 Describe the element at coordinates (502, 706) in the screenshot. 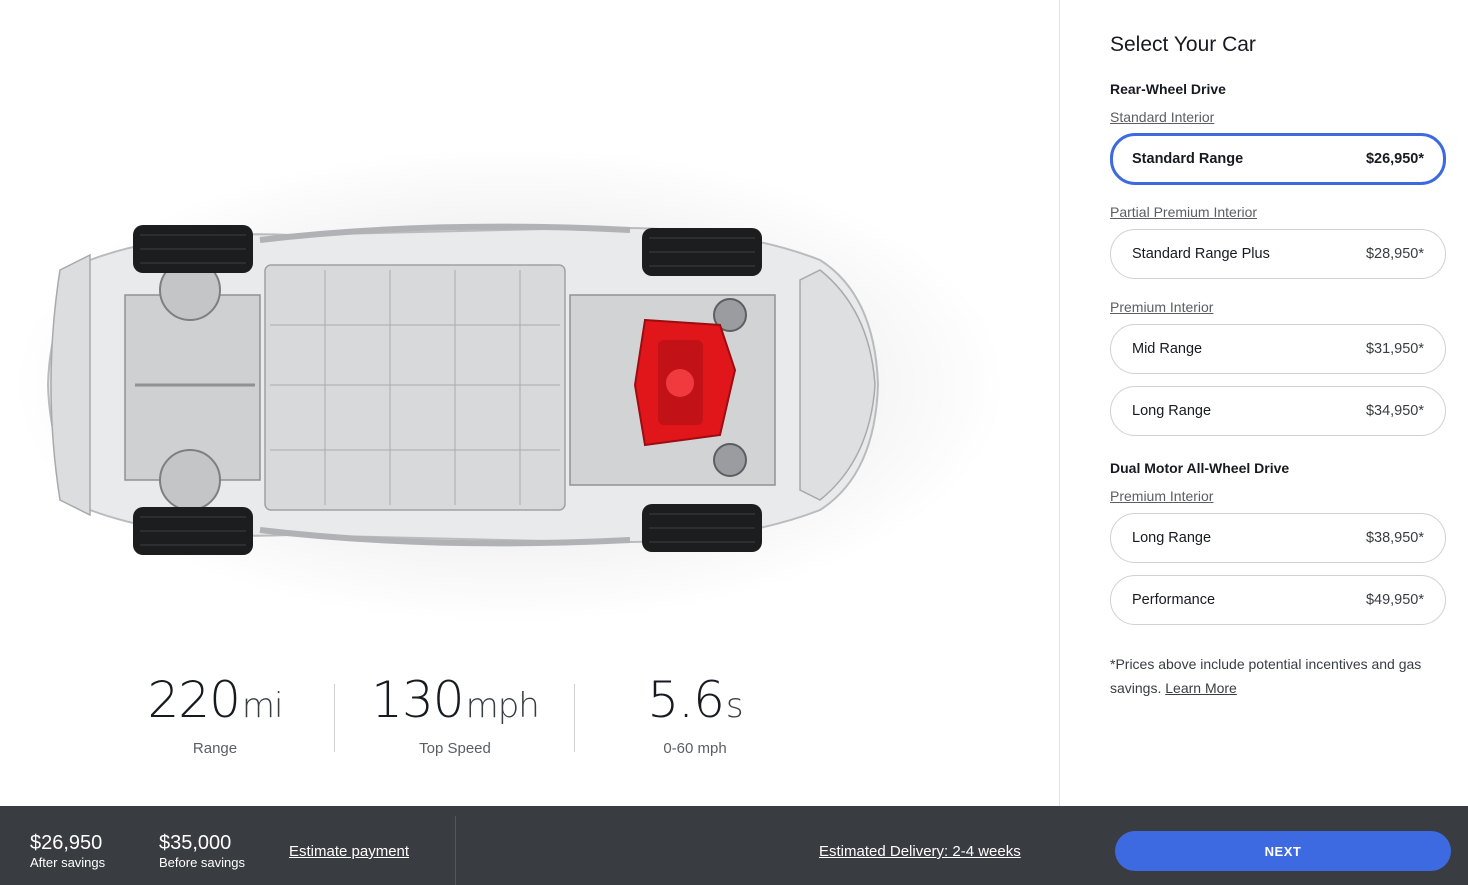

I see `spec-top-speed-unit: mph` at that location.